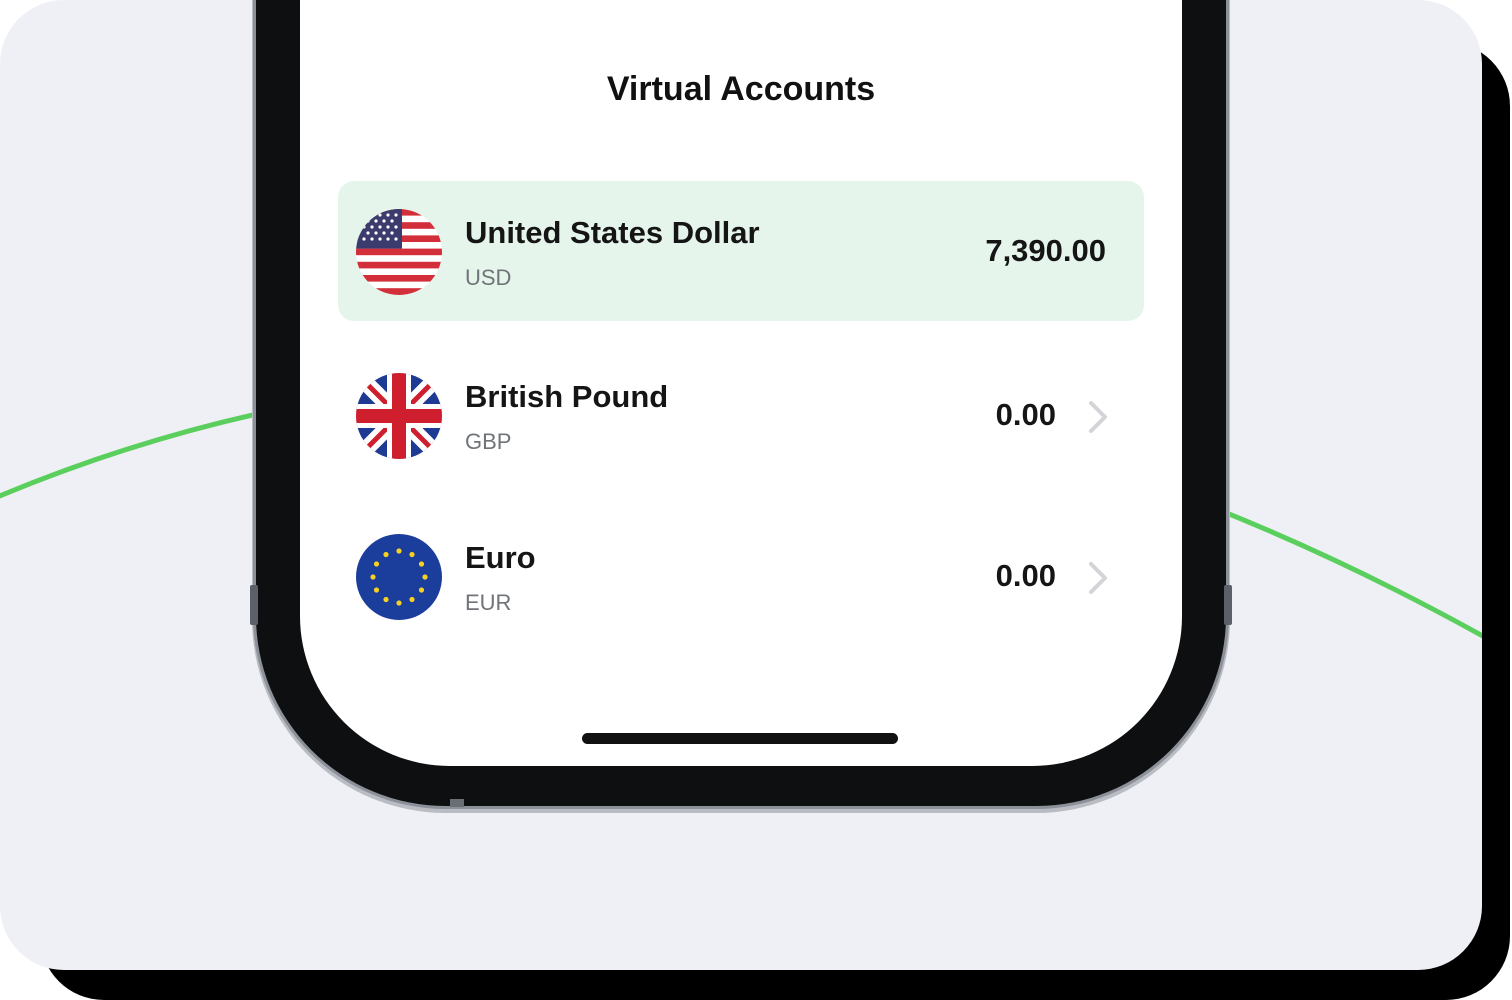  I want to click on account-currency-code: USD, so click(488, 277).